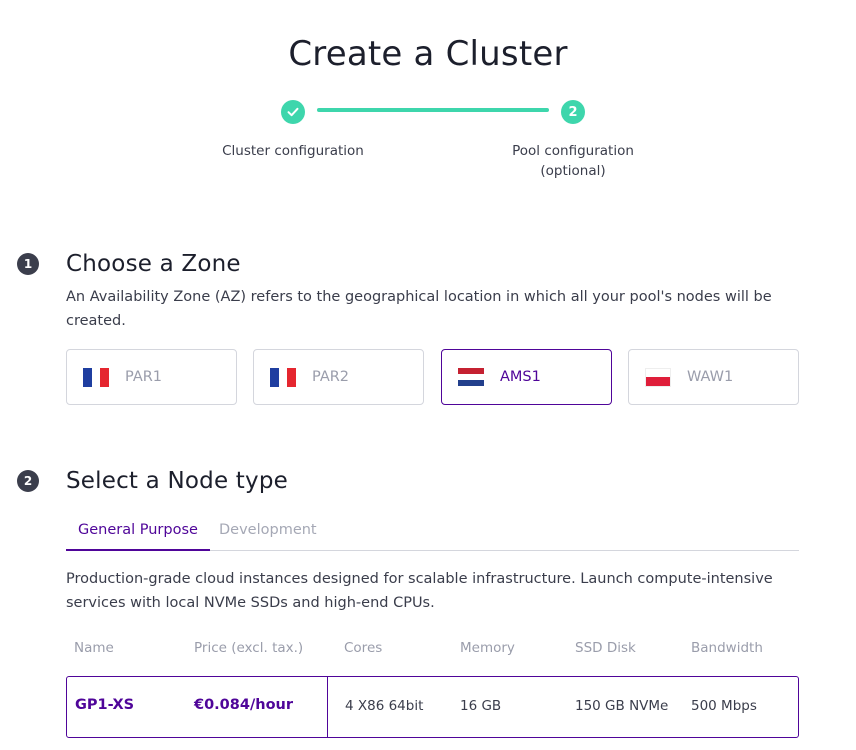 The width and height of the screenshot is (856, 750). I want to click on stepper-progress-line, so click(433, 110).